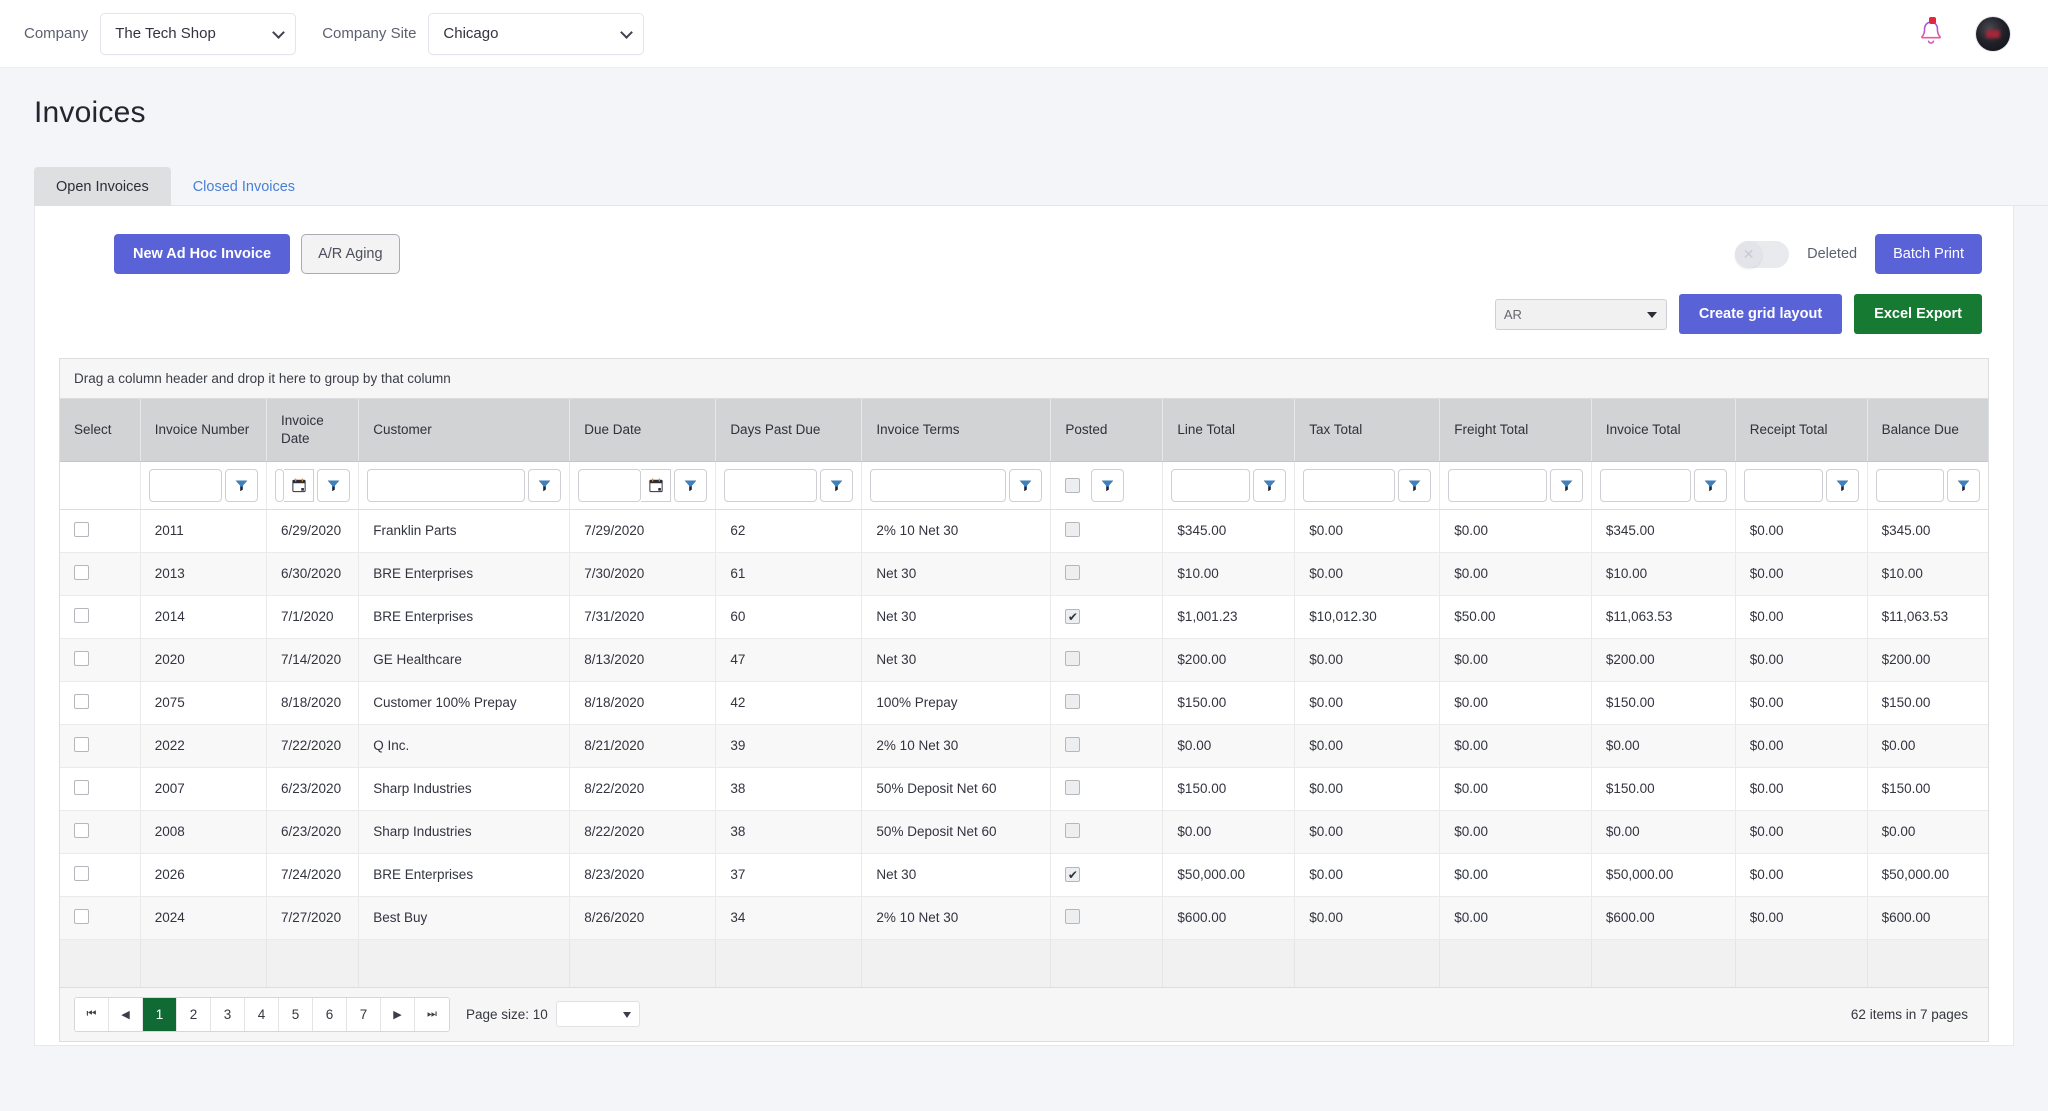 The image size is (2048, 1111). I want to click on pager-page-7: 7, so click(364, 1014).